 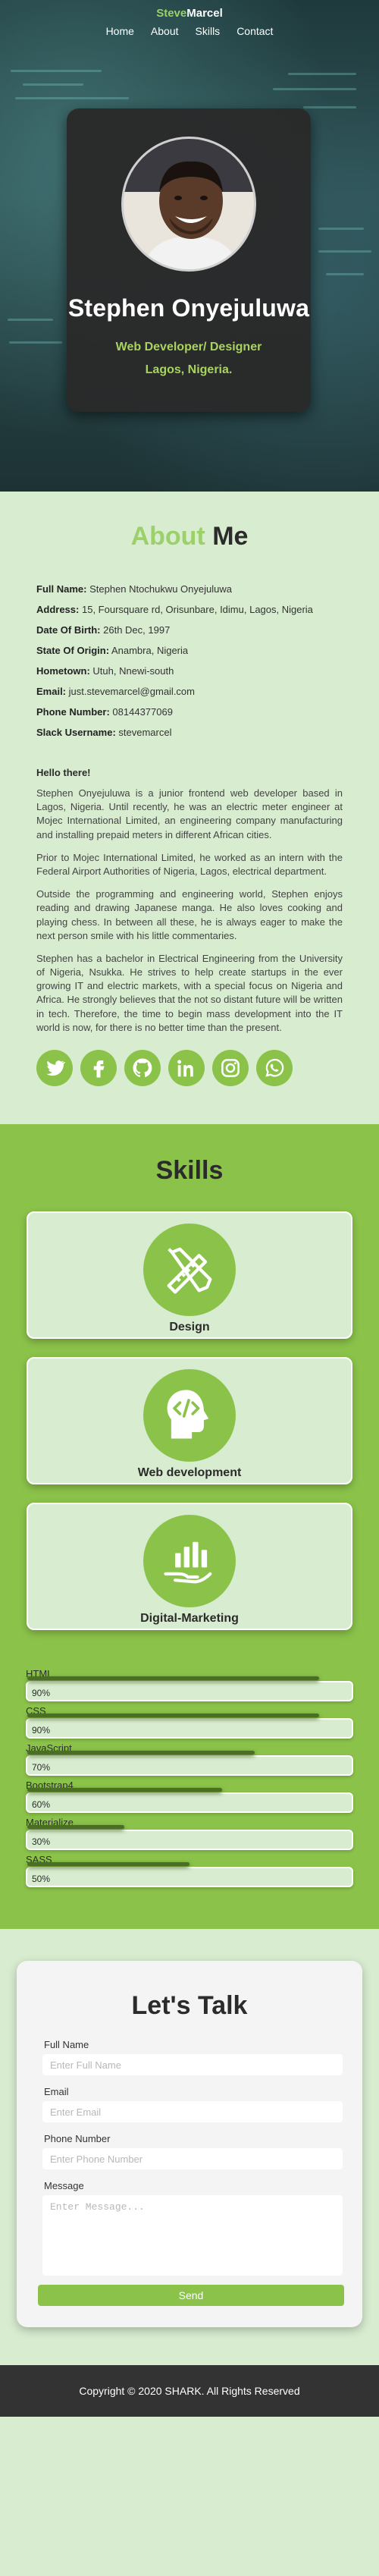 I want to click on fact-date-of-birth: Date Of Birth: 26th Dec, 1997, so click(x=104, y=630).